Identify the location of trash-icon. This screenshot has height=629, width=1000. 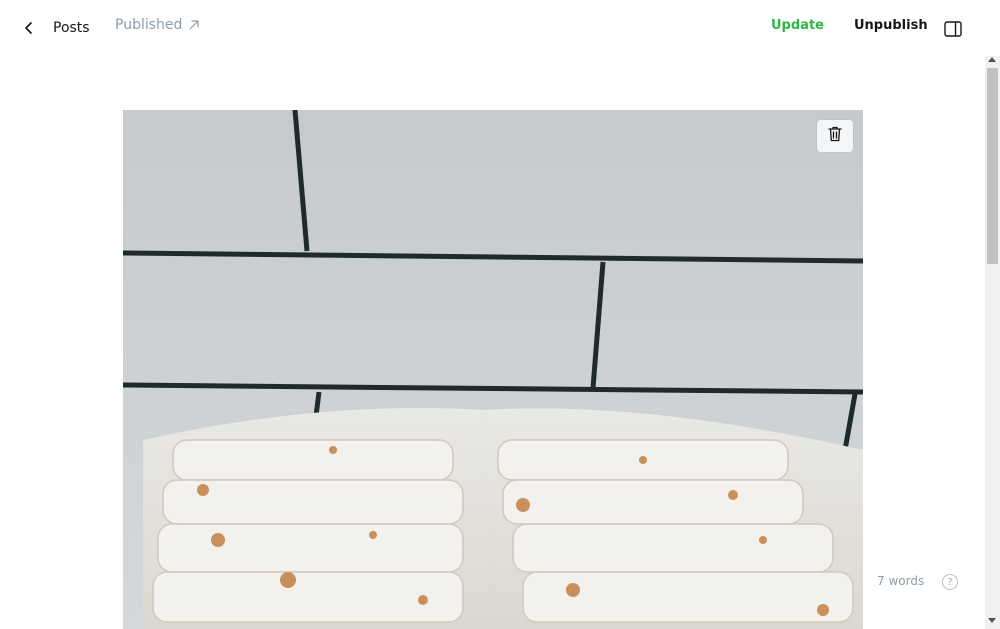
(835, 136).